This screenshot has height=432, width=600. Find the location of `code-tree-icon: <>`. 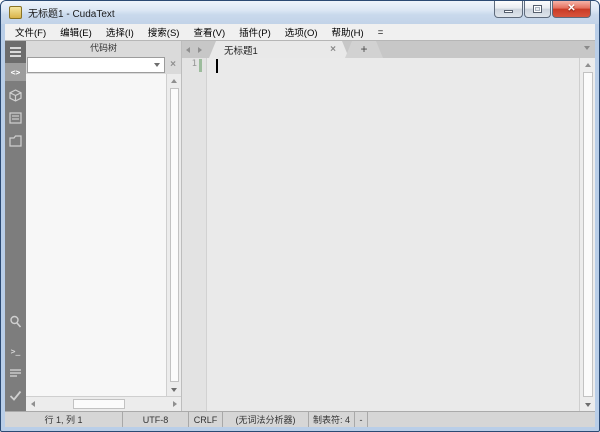

code-tree-icon: <> is located at coordinates (15, 72).